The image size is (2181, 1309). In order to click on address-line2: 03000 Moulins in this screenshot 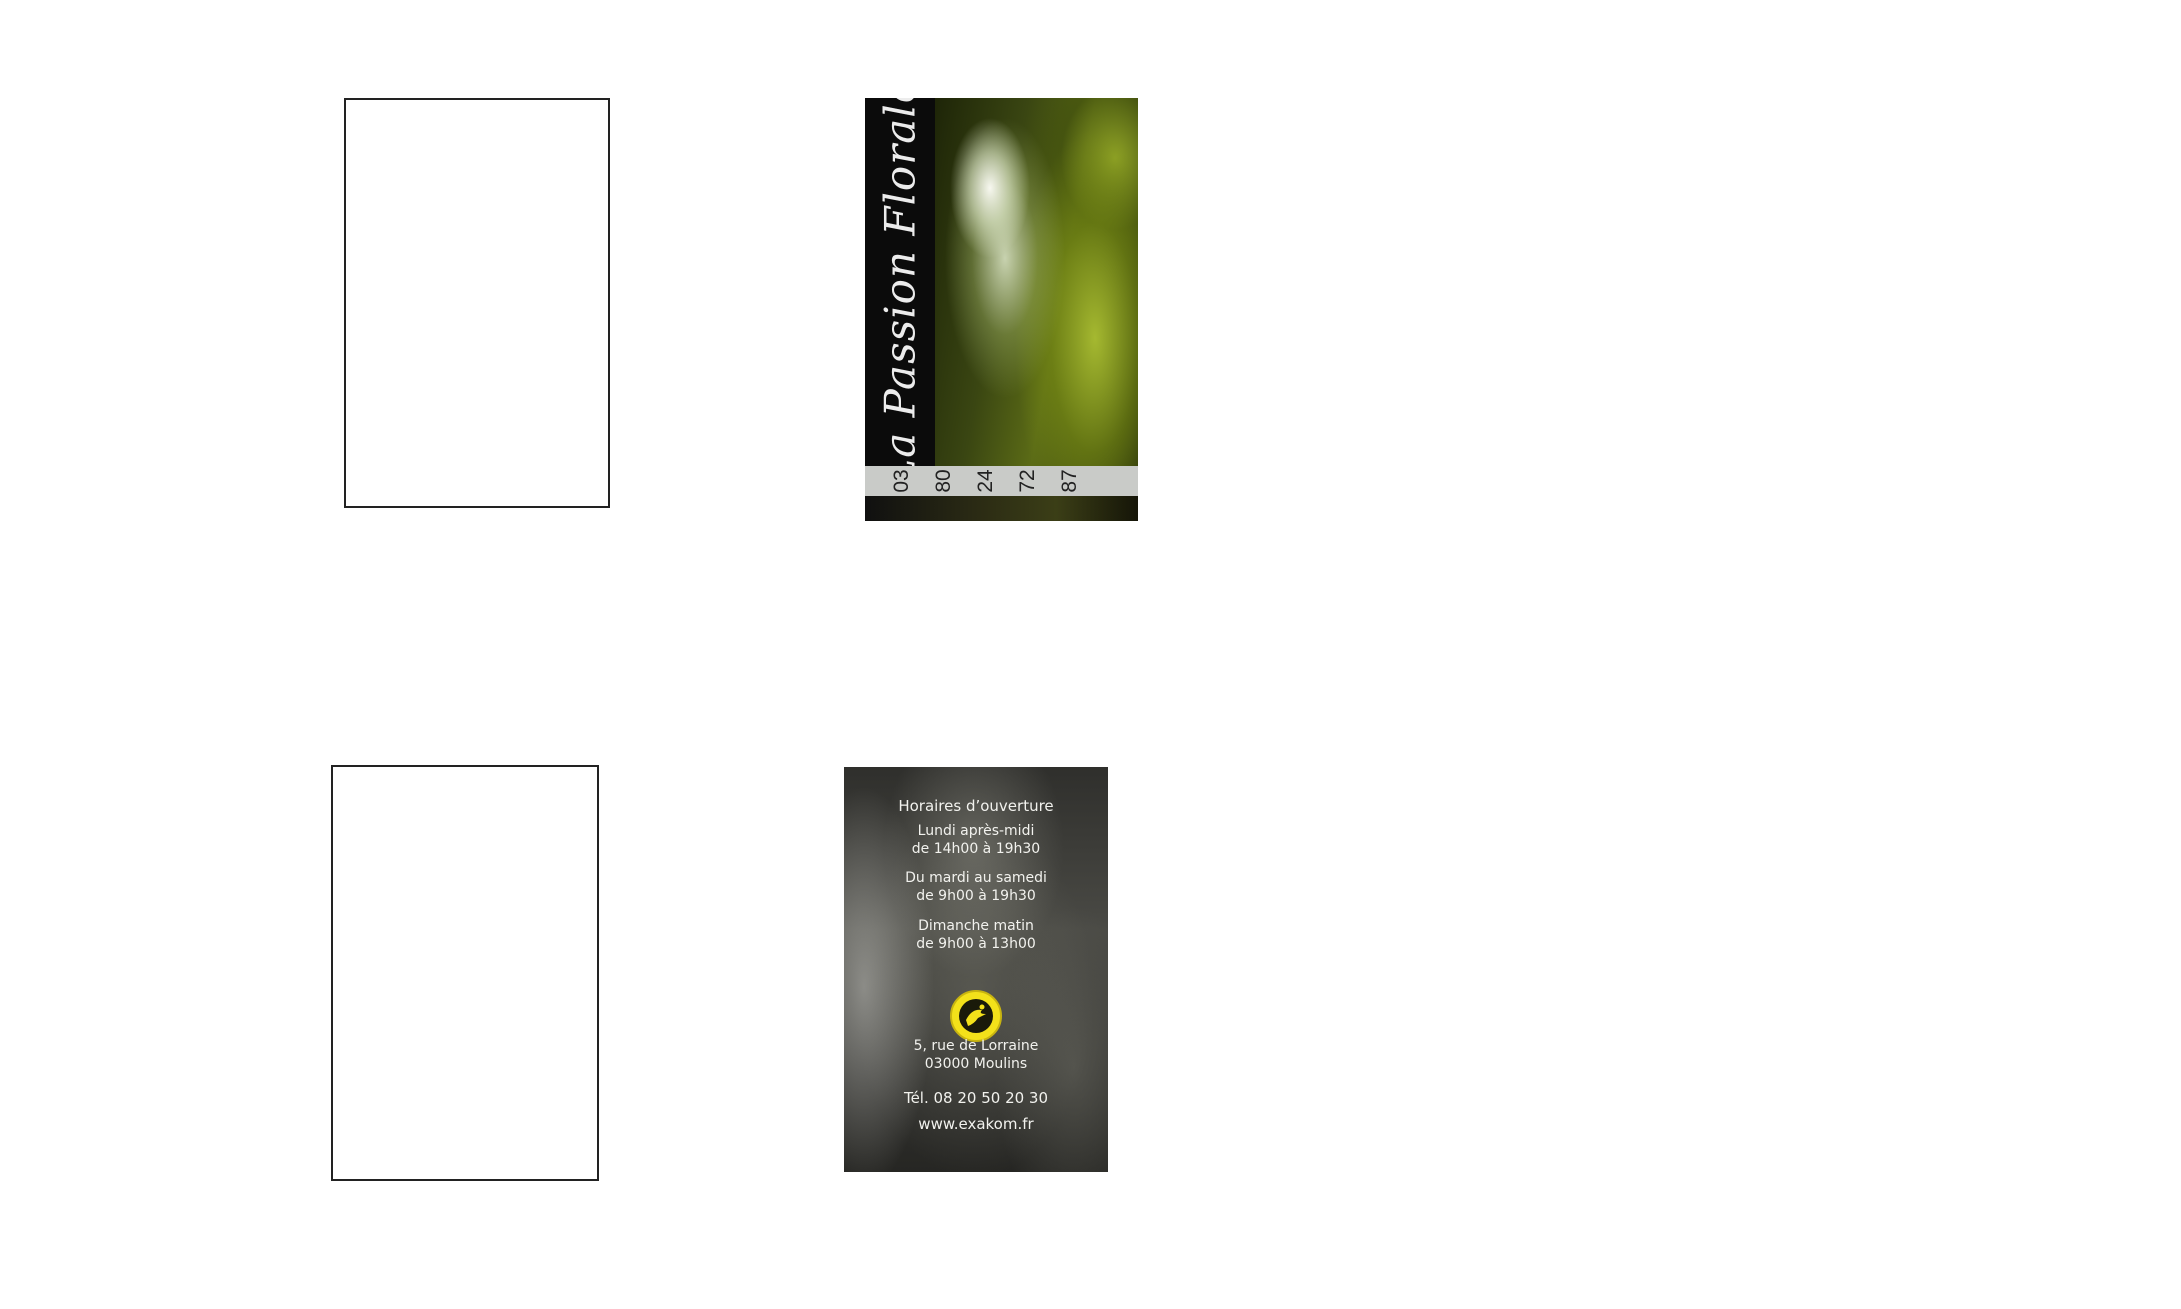, I will do `click(976, 1064)`.